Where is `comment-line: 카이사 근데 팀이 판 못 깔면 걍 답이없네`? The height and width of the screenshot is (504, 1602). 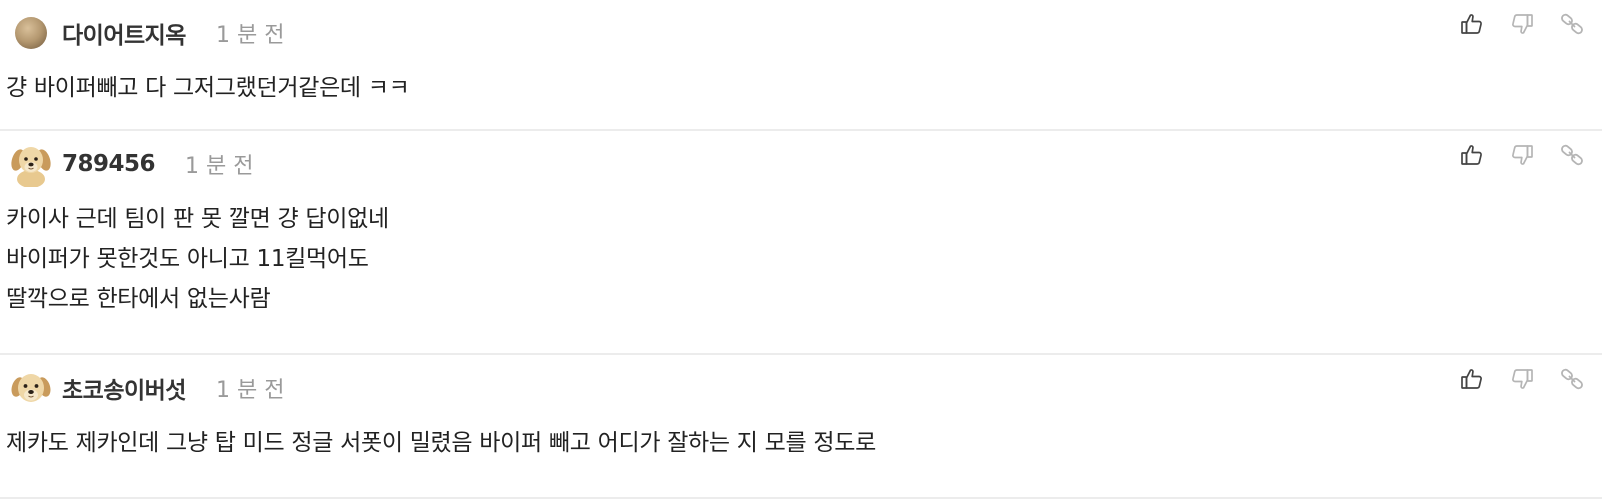
comment-line: 카이사 근데 팀이 판 못 깔면 걍 답이없네 is located at coordinates (197, 219).